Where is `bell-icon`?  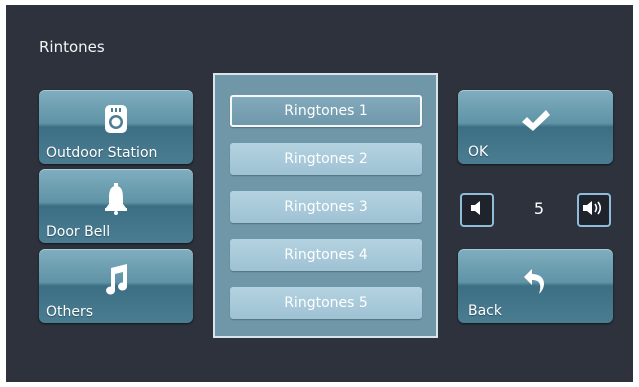 bell-icon is located at coordinates (116, 201).